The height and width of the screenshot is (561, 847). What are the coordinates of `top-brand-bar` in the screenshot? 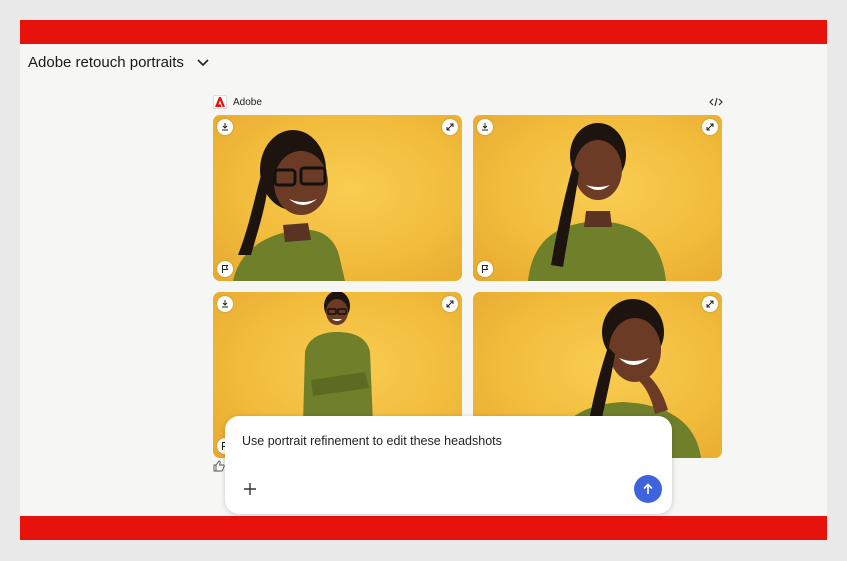 It's located at (423, 32).